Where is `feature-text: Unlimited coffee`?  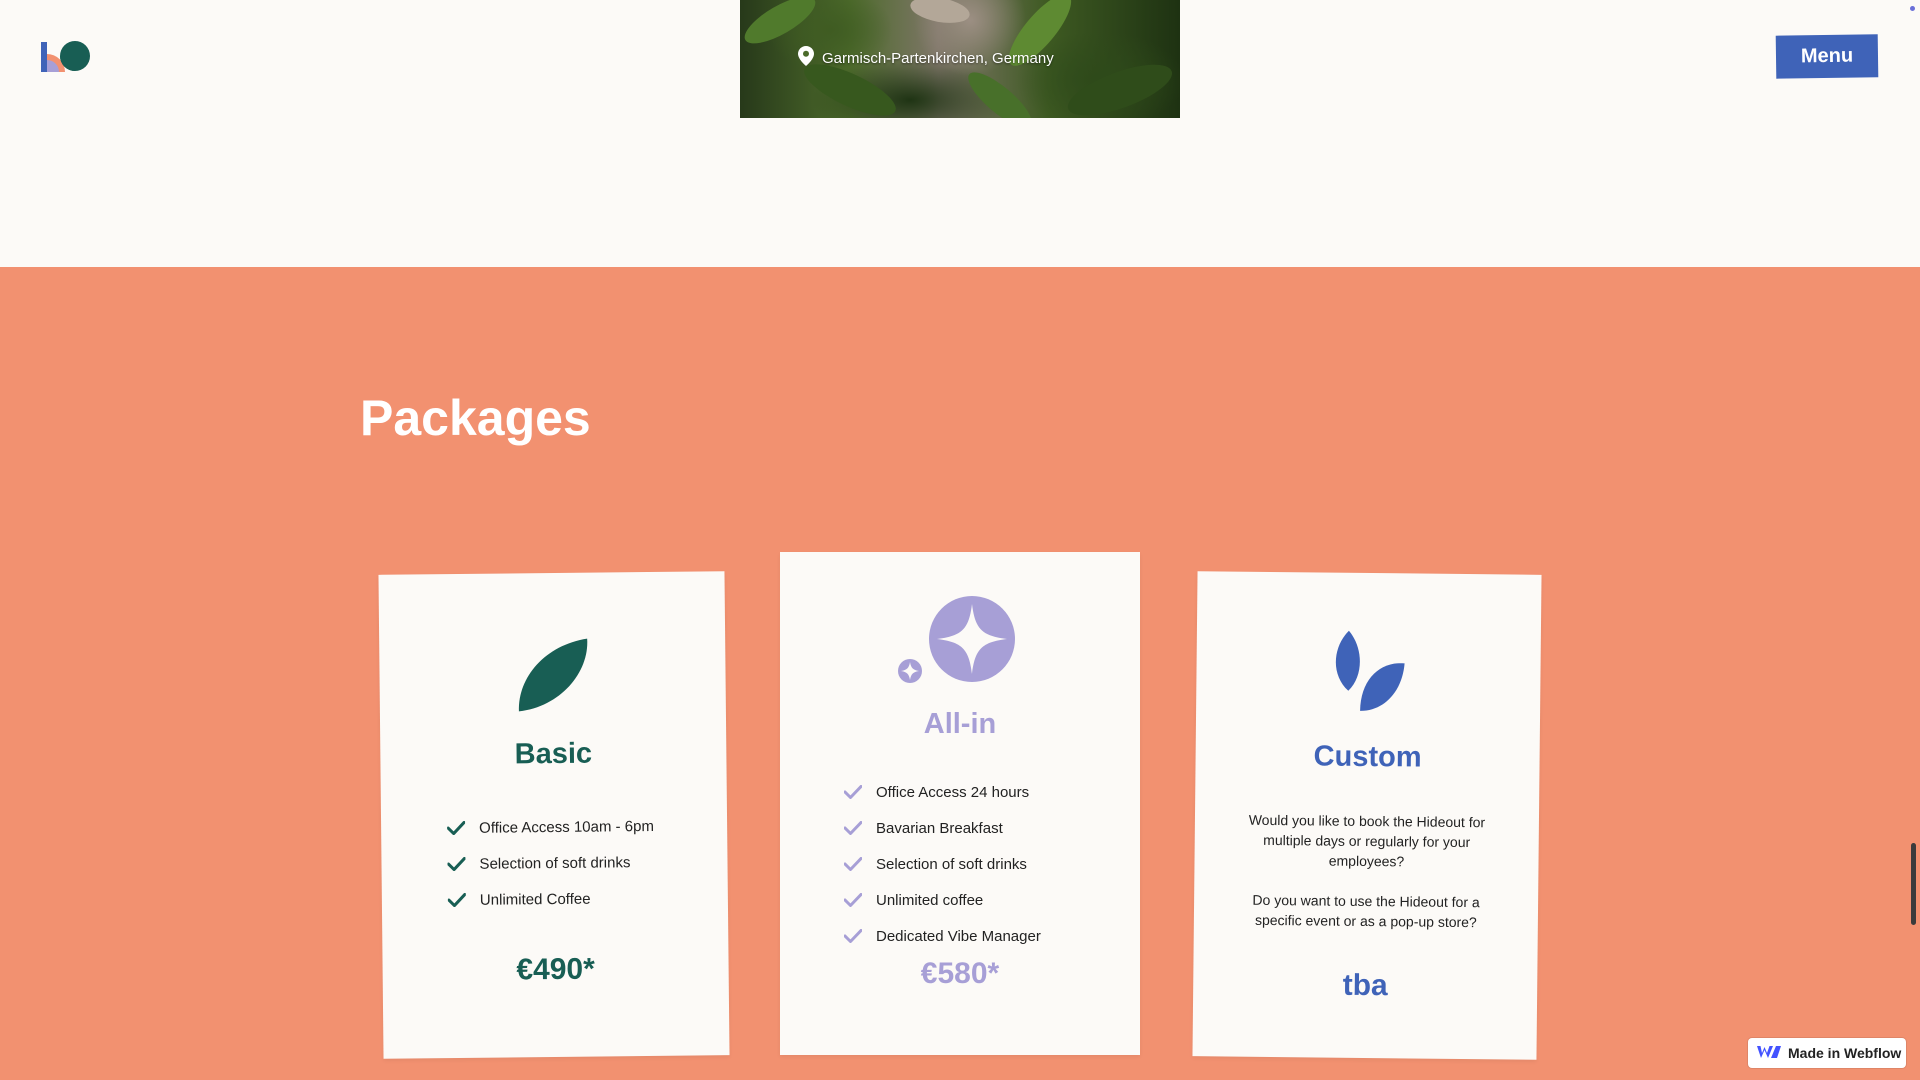 feature-text: Unlimited coffee is located at coordinates (930, 900).